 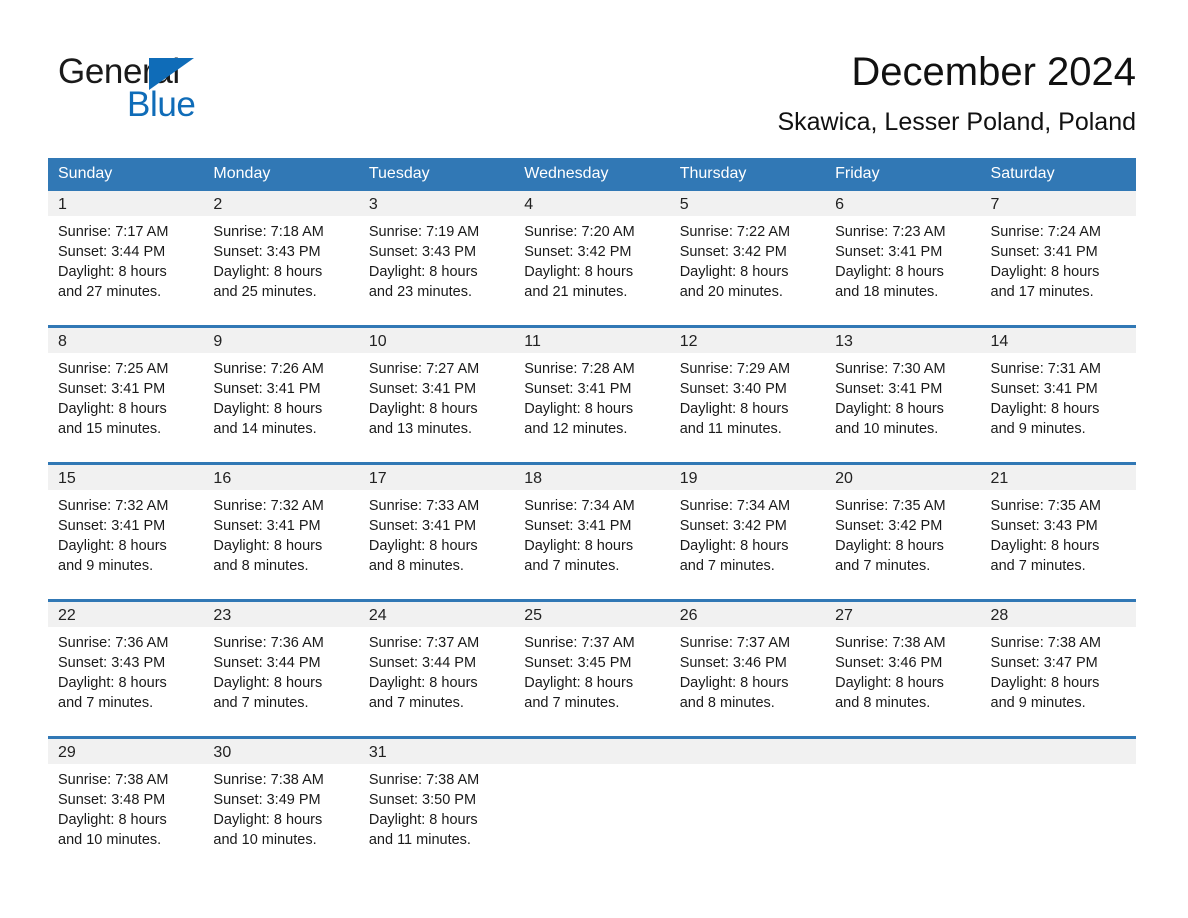 I want to click on general-blue-logo: General Blue, so click(x=188, y=88).